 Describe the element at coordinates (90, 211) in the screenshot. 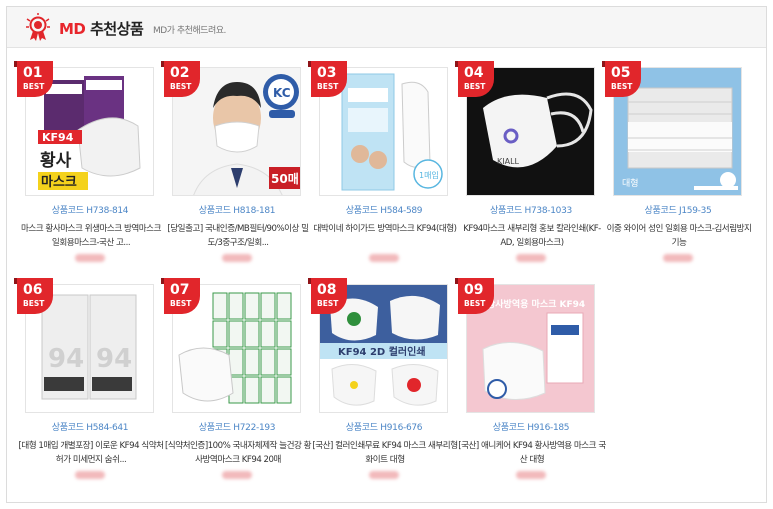

I see `product-code: 상품코드 H738-814` at that location.